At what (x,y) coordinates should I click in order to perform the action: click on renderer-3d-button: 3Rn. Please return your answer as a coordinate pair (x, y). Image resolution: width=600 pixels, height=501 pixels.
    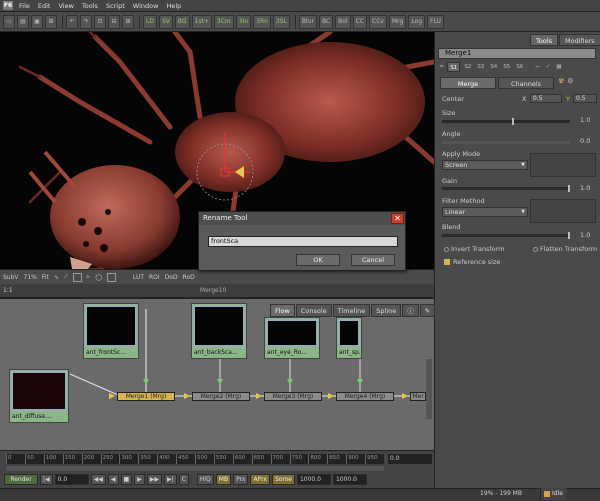
    Looking at the image, I should click on (262, 21).